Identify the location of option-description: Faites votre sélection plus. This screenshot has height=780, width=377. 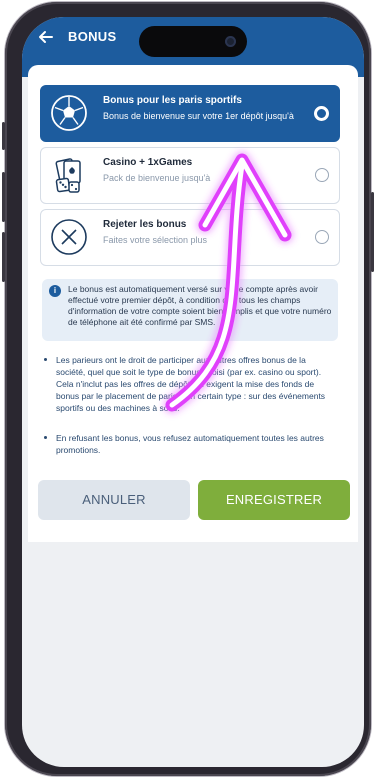
(155, 240).